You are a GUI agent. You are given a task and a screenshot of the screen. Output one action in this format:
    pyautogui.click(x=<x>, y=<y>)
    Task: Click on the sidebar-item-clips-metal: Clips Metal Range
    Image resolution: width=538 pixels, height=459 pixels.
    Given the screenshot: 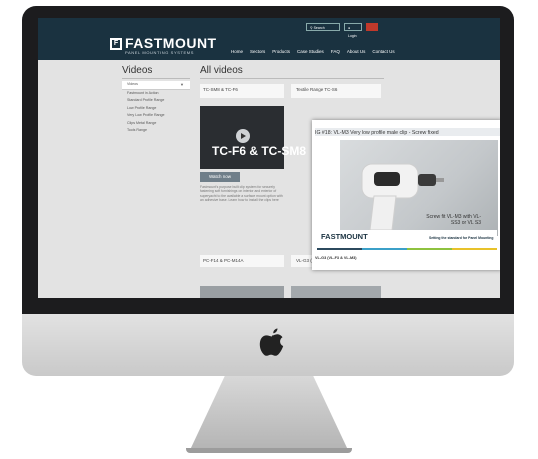 What is the action you would take?
    pyautogui.click(x=156, y=124)
    